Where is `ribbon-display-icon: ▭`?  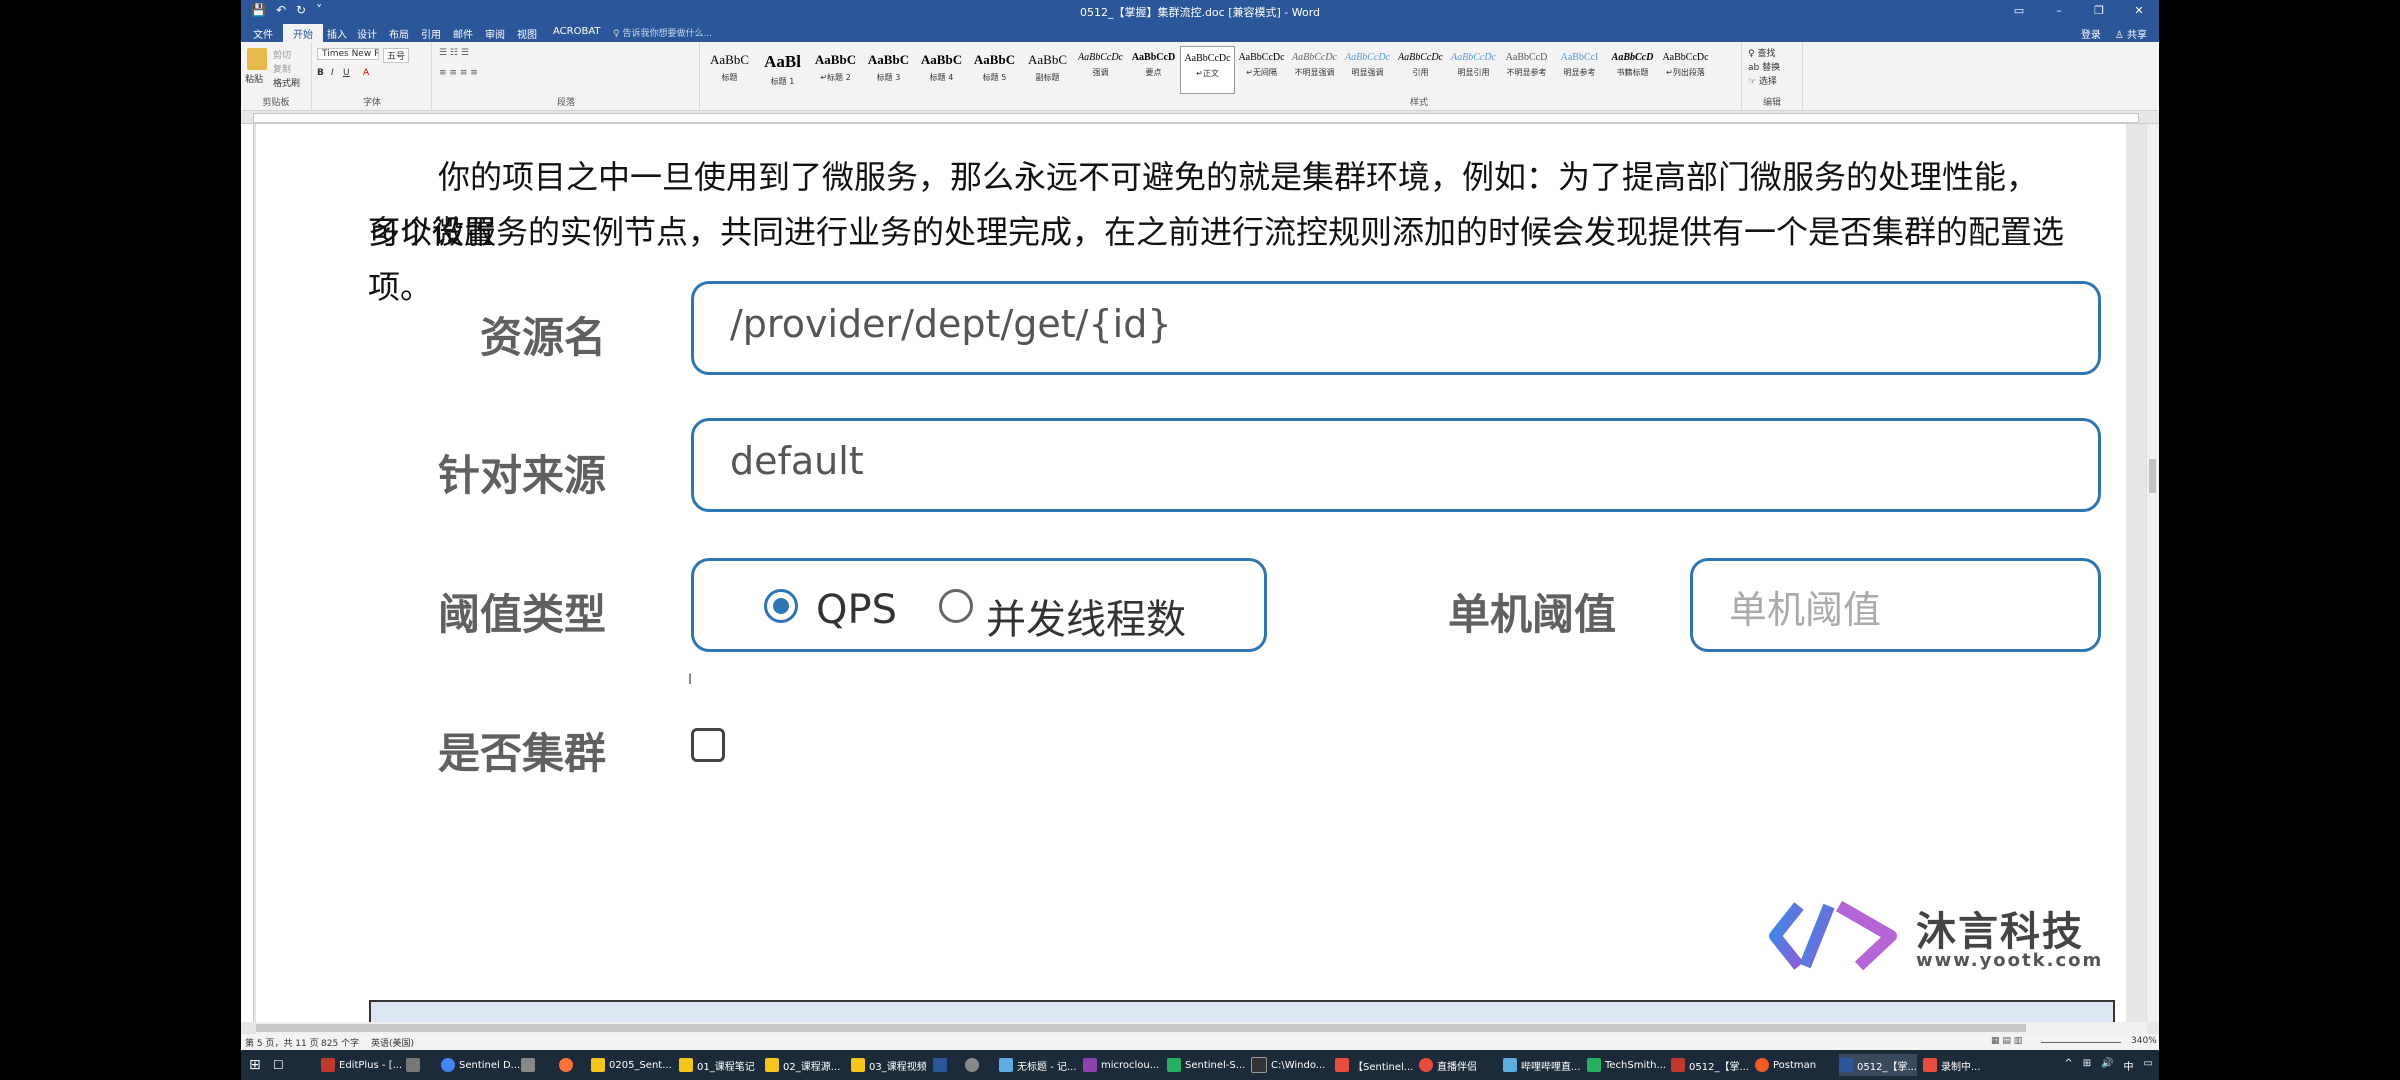 ribbon-display-icon: ▭ is located at coordinates (2019, 11).